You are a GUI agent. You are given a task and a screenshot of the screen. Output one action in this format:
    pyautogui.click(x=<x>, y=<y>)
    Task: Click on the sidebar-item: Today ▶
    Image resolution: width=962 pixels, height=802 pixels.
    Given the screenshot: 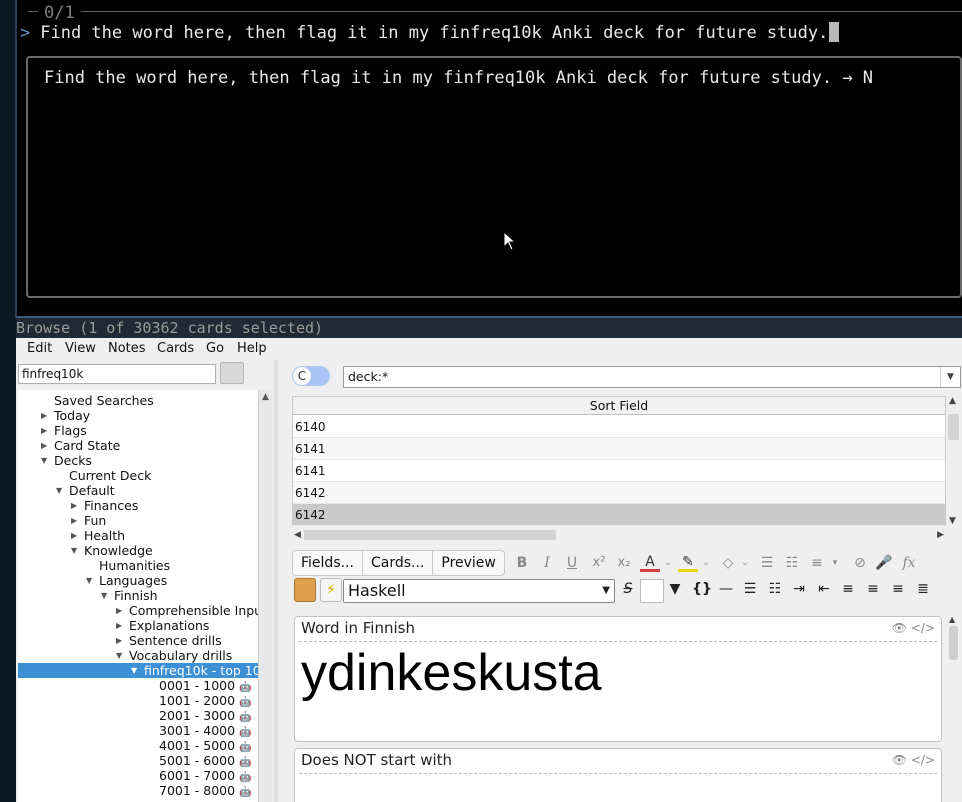 What is the action you would take?
    pyautogui.click(x=138, y=415)
    